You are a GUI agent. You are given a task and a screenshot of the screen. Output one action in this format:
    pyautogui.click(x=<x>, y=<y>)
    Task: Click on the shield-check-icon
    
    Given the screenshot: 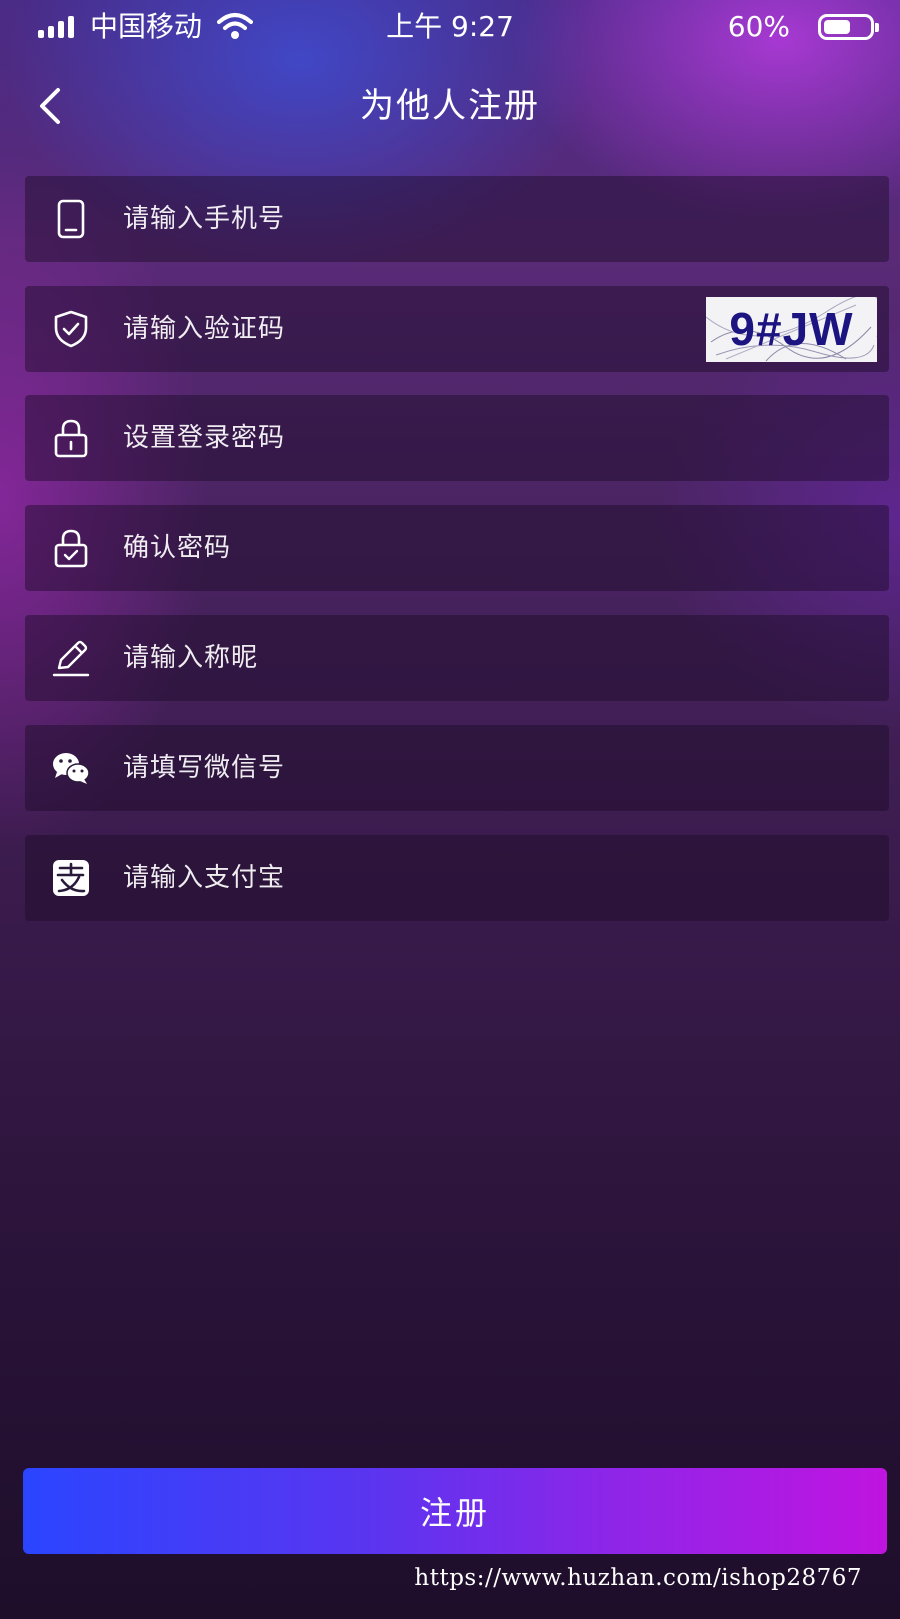 What is the action you would take?
    pyautogui.click(x=71, y=329)
    